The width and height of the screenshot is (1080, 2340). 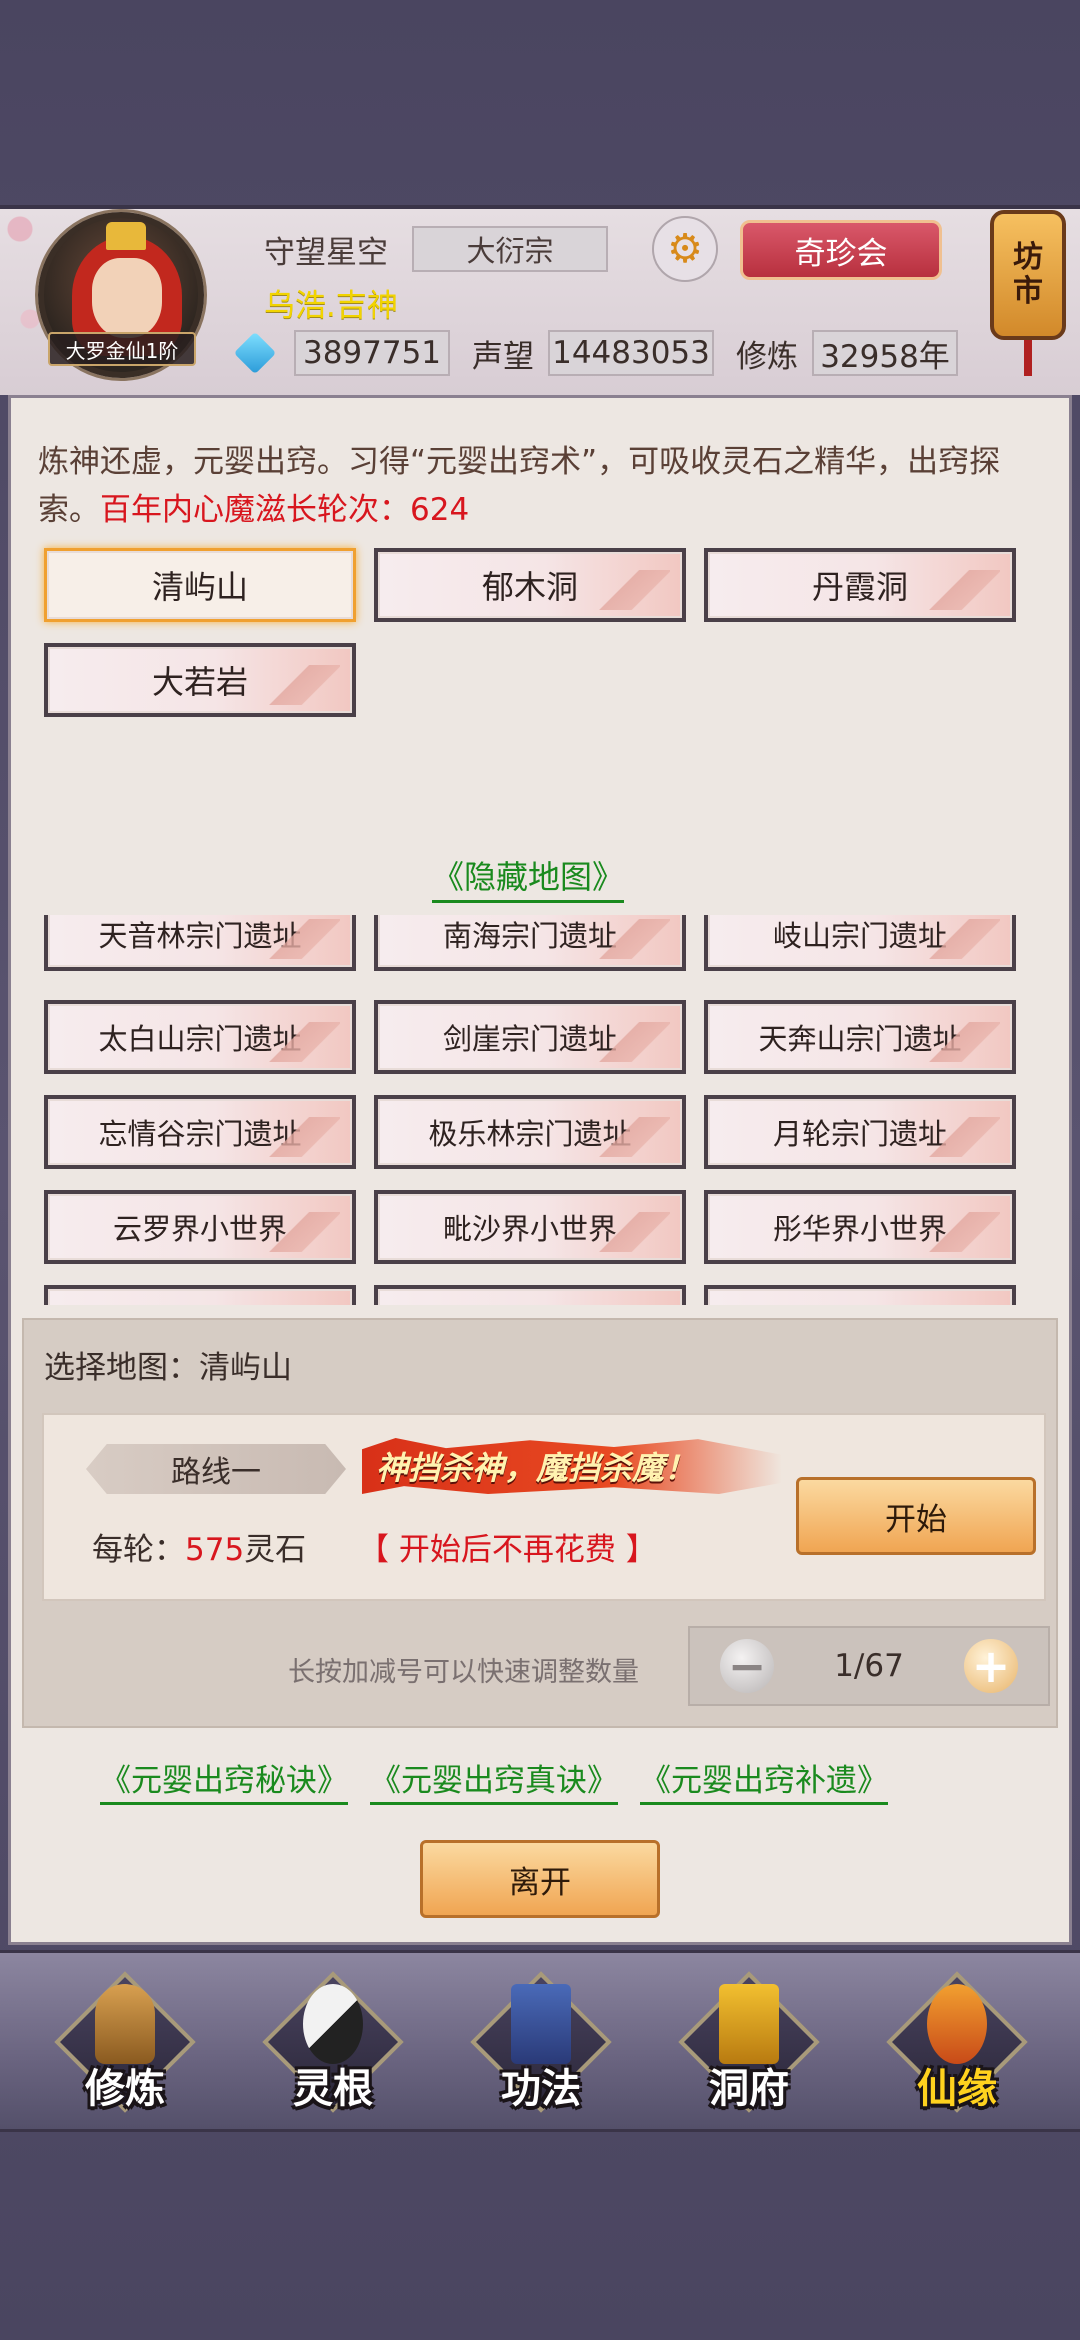 What do you see at coordinates (916, 1516) in the screenshot?
I see `start-button: 开始` at bounding box center [916, 1516].